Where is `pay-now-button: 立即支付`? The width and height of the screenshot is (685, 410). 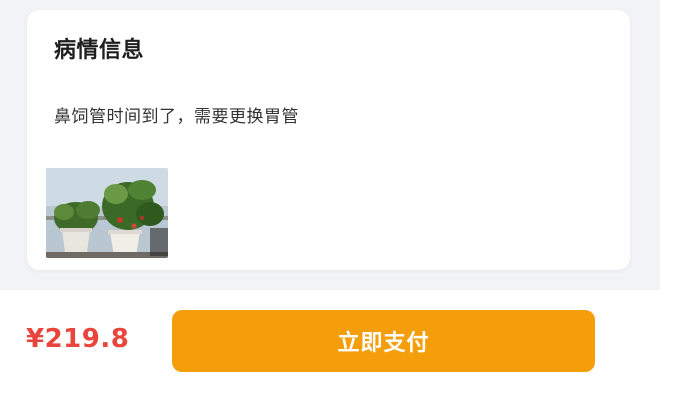
pay-now-button: 立即支付 is located at coordinates (383, 341).